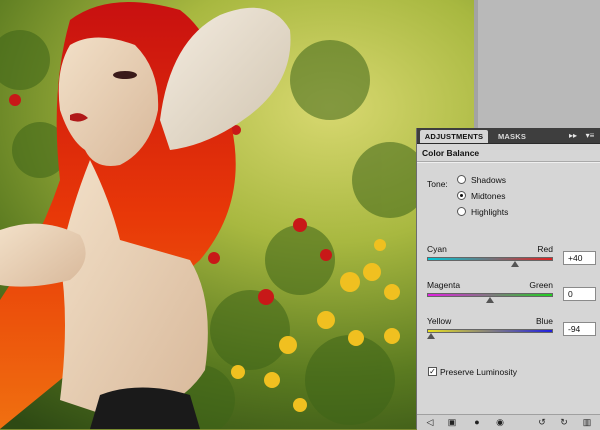  What do you see at coordinates (488, 196) in the screenshot?
I see `radio-label: Midtones` at bounding box center [488, 196].